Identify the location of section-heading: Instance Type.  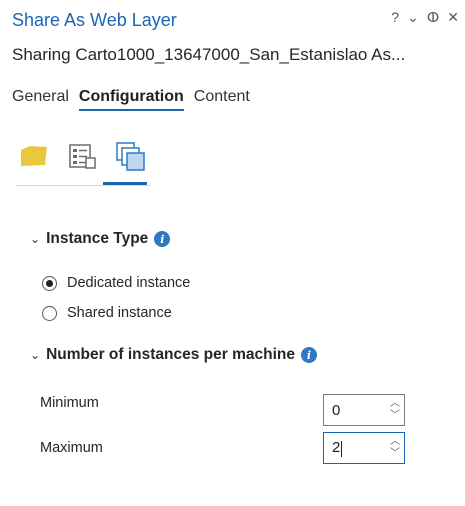
(97, 238).